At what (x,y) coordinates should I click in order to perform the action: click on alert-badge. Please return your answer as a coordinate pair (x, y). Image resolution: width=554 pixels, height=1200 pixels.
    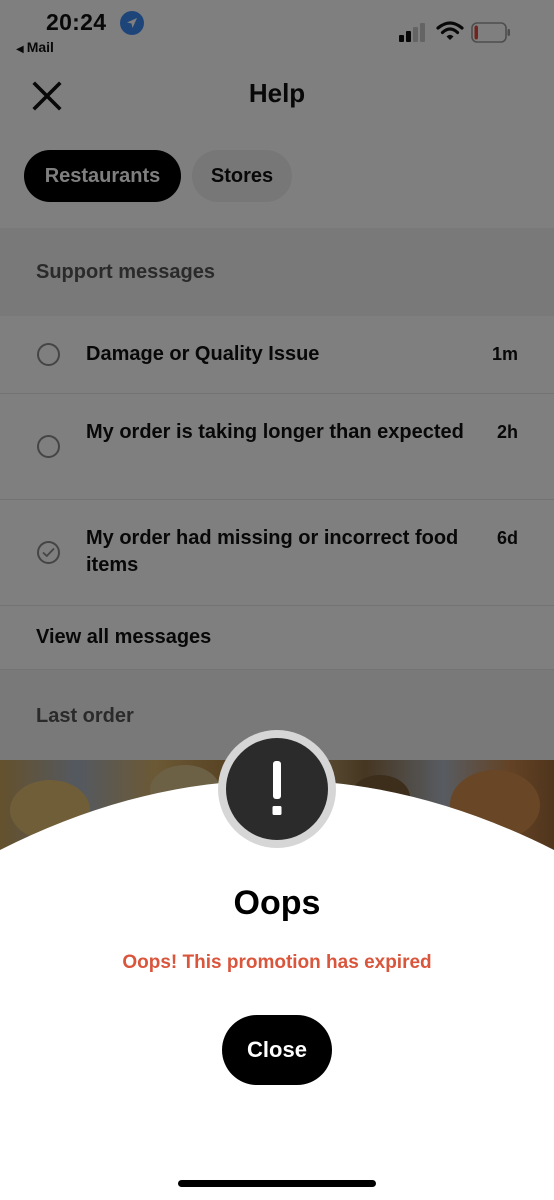
    Looking at the image, I should click on (277, 789).